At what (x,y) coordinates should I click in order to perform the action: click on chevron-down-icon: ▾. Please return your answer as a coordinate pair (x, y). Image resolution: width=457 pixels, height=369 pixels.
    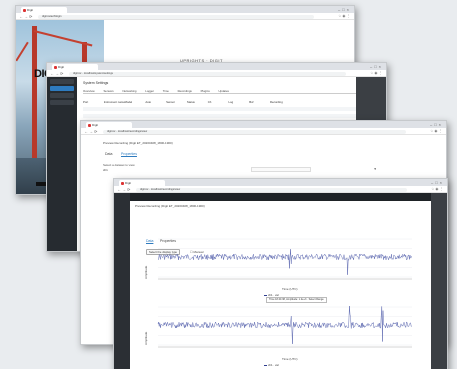
    Looking at the image, I should click on (375, 169).